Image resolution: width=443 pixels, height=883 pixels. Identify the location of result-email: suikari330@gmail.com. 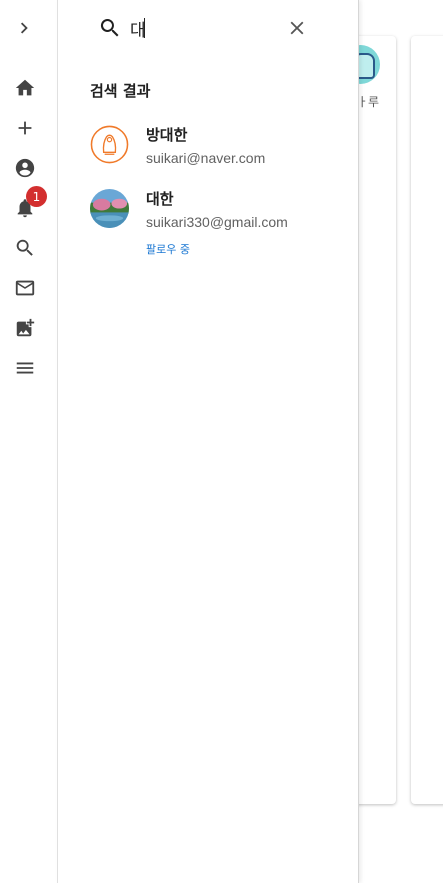
(217, 222).